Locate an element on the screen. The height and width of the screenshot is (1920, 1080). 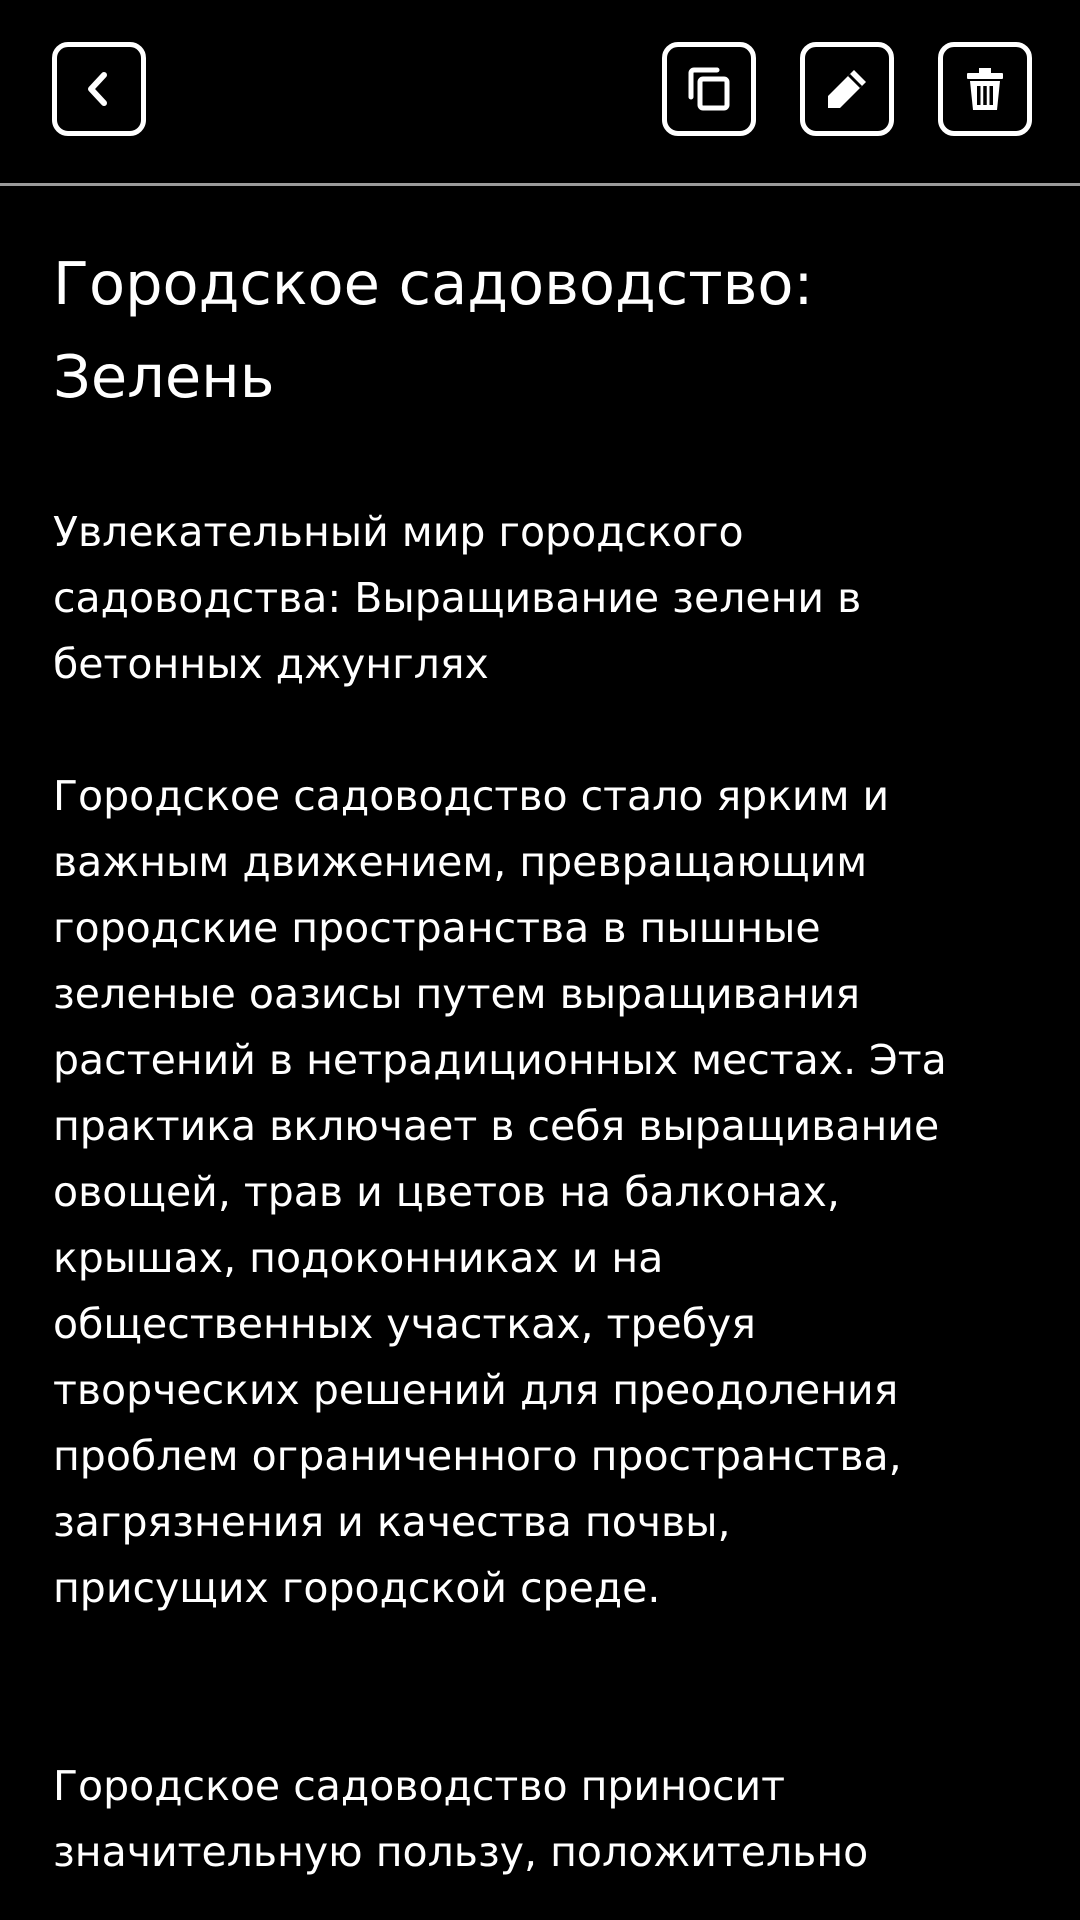
copy-icon is located at coordinates (709, 89).